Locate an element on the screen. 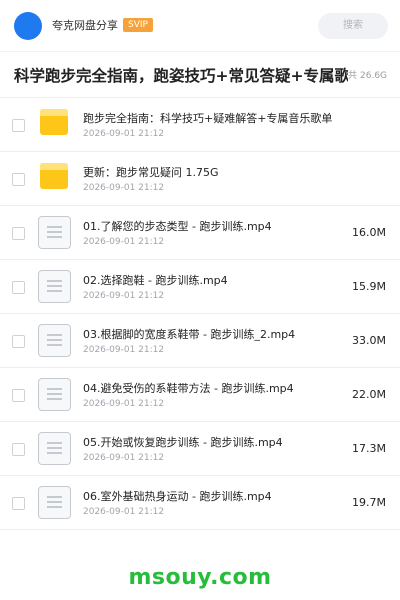  footer: msouy.com is located at coordinates (200, 574).